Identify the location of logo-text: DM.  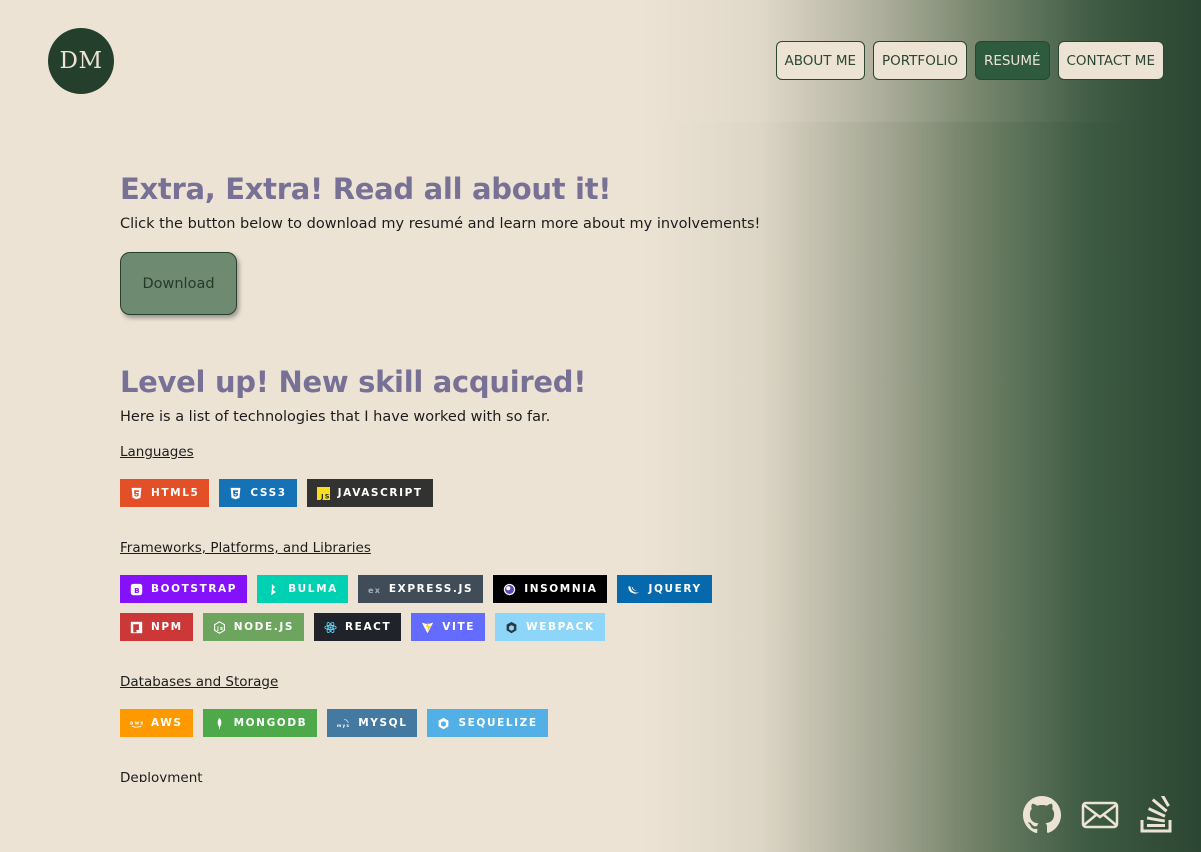
(81, 61).